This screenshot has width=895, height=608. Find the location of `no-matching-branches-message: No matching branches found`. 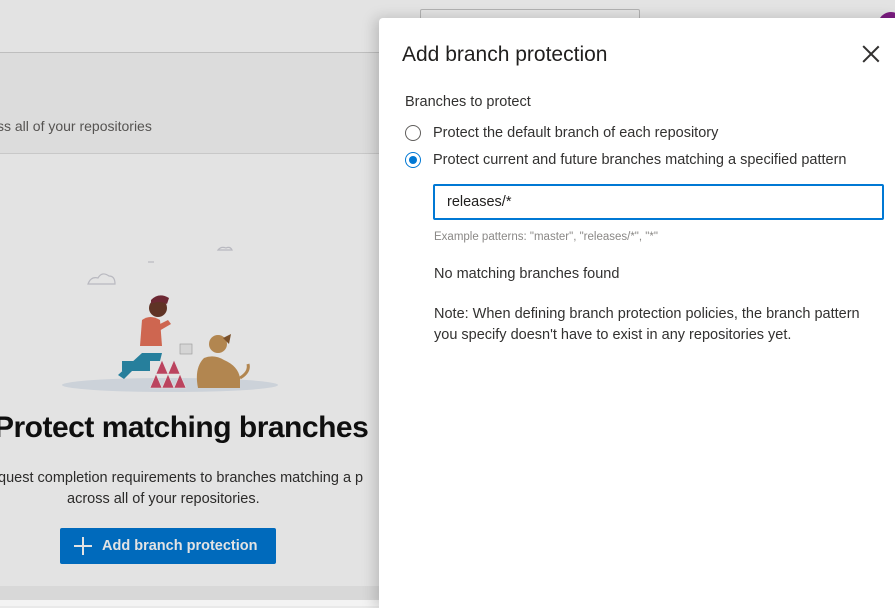

no-matching-branches-message: No matching branches found is located at coordinates (527, 274).